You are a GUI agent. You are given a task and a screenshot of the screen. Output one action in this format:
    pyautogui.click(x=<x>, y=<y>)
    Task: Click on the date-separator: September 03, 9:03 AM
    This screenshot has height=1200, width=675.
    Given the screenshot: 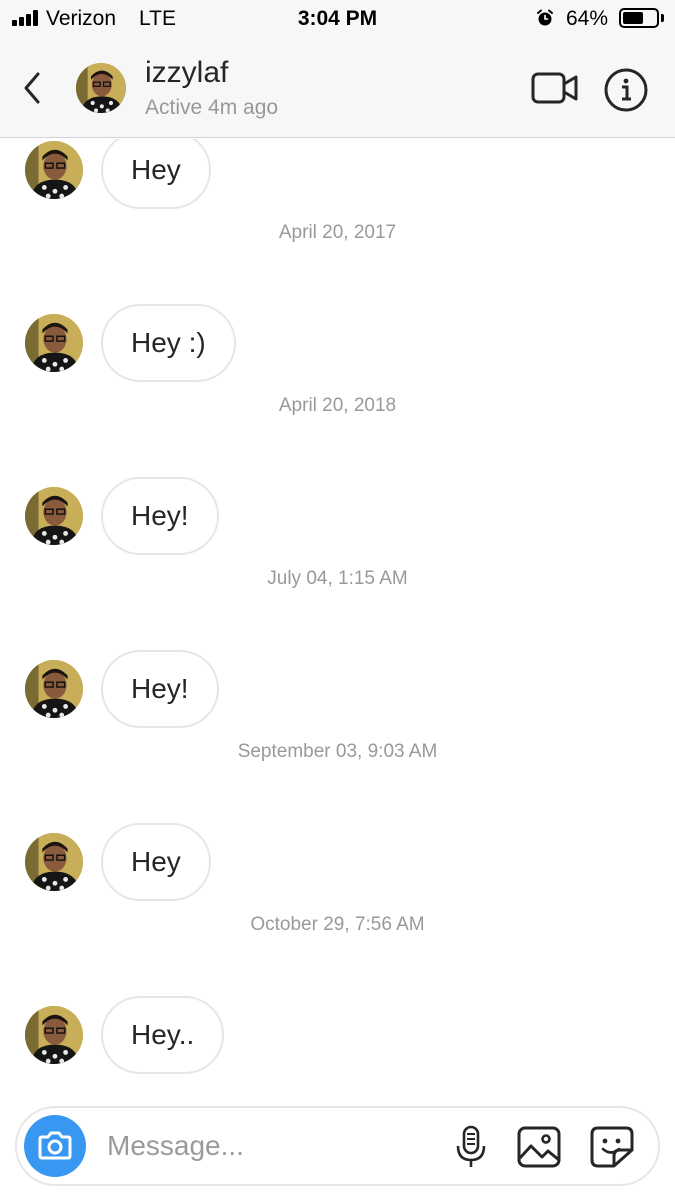 What is the action you would take?
    pyautogui.click(x=337, y=751)
    